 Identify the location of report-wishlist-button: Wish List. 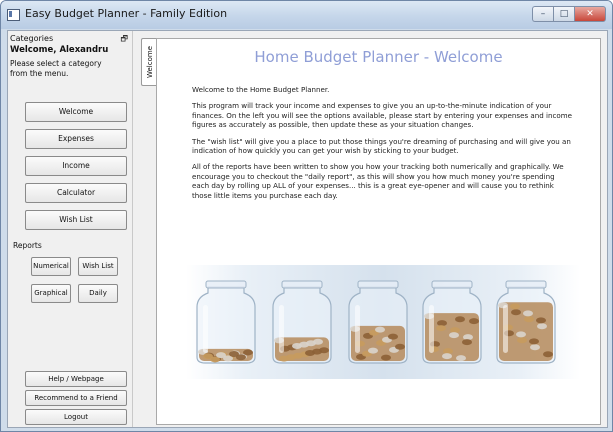
(98, 266).